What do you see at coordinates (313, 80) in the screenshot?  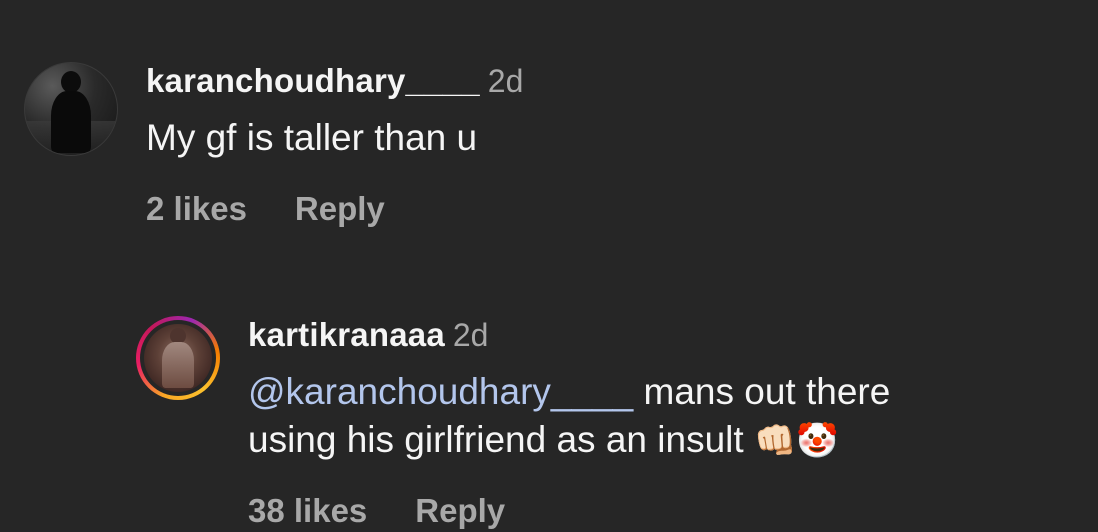 I see `comment-username: karanchoudhary____` at bounding box center [313, 80].